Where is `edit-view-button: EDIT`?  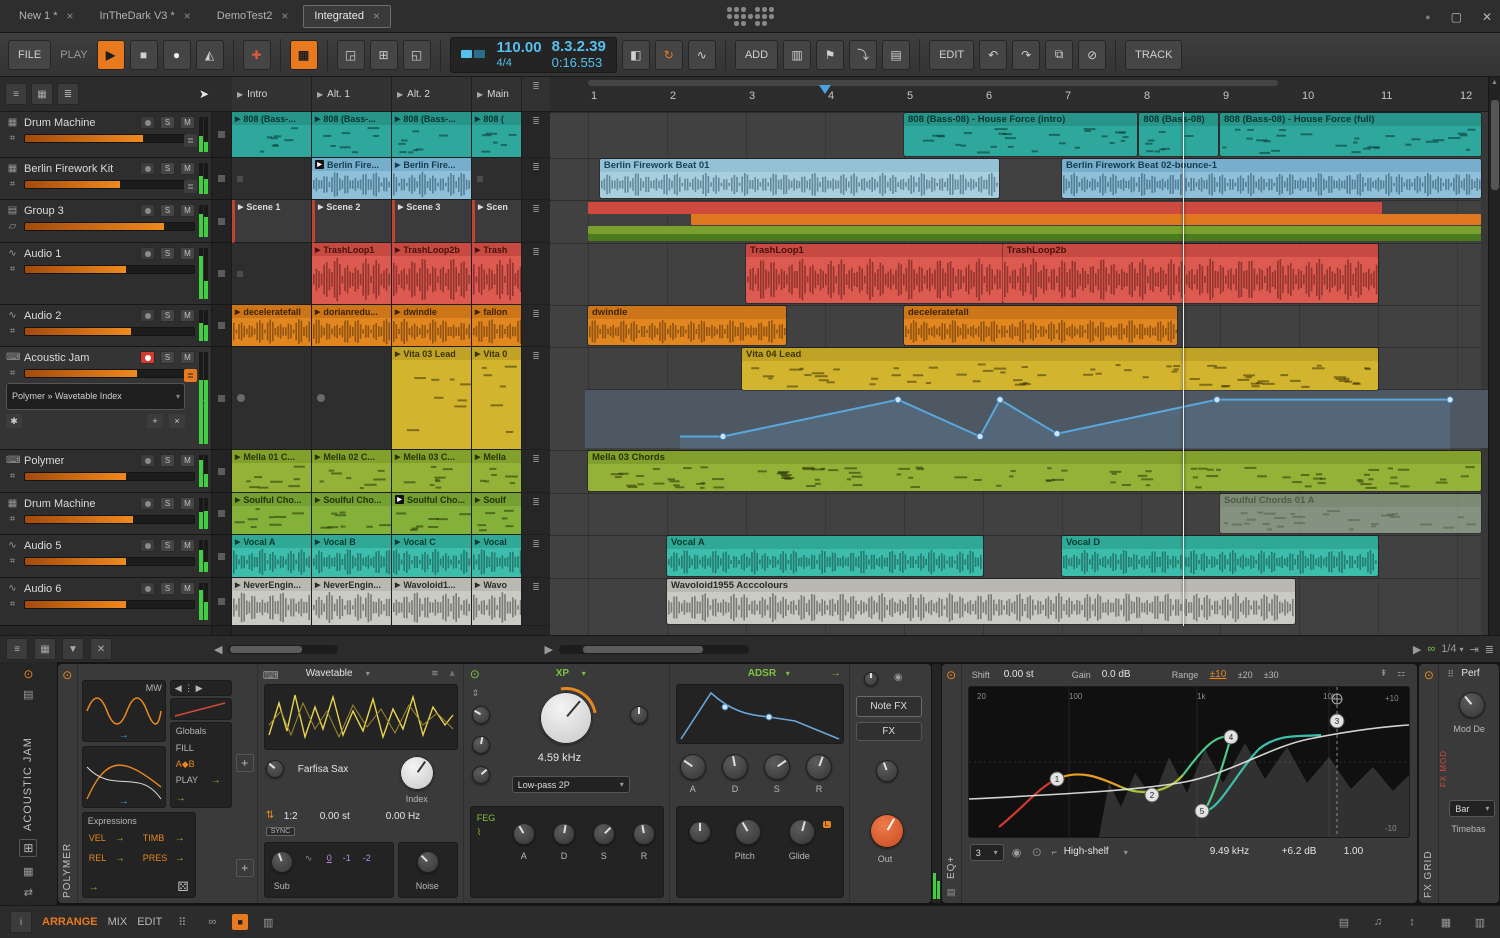 edit-view-button: EDIT is located at coordinates (149, 922).